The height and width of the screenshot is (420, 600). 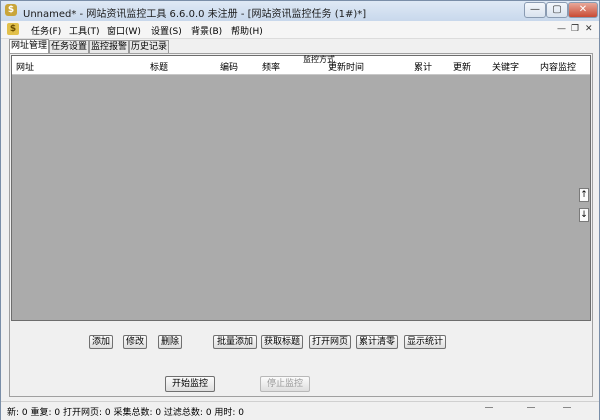 I want to click on col-url: 网址, so click(x=25, y=66).